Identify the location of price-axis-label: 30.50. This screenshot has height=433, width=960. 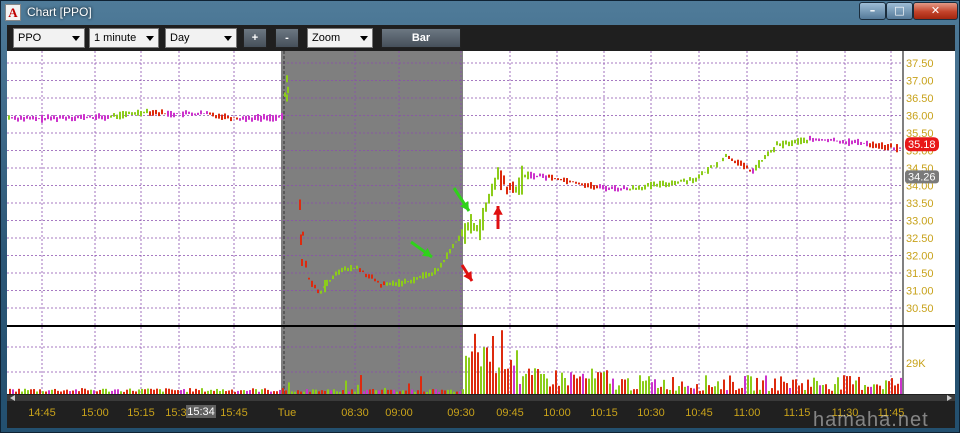
(920, 309).